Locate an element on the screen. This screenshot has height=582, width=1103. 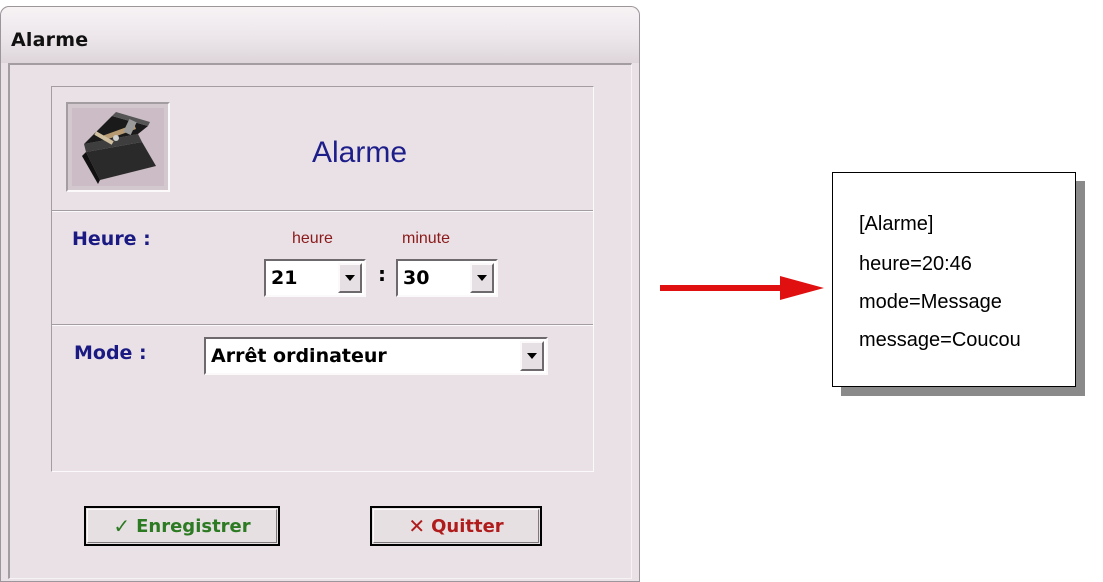
separator-header is located at coordinates (322, 211).